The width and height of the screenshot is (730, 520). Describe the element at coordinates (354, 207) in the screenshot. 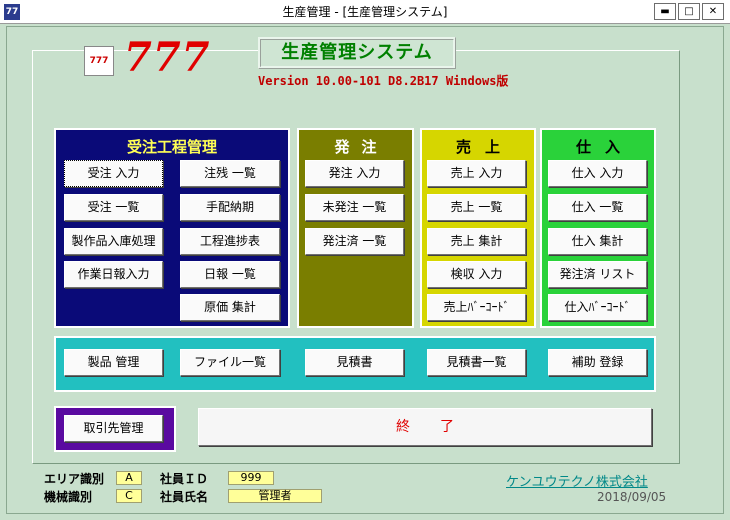

I see `mihatchu-list-button: 未発注 一覧` at that location.